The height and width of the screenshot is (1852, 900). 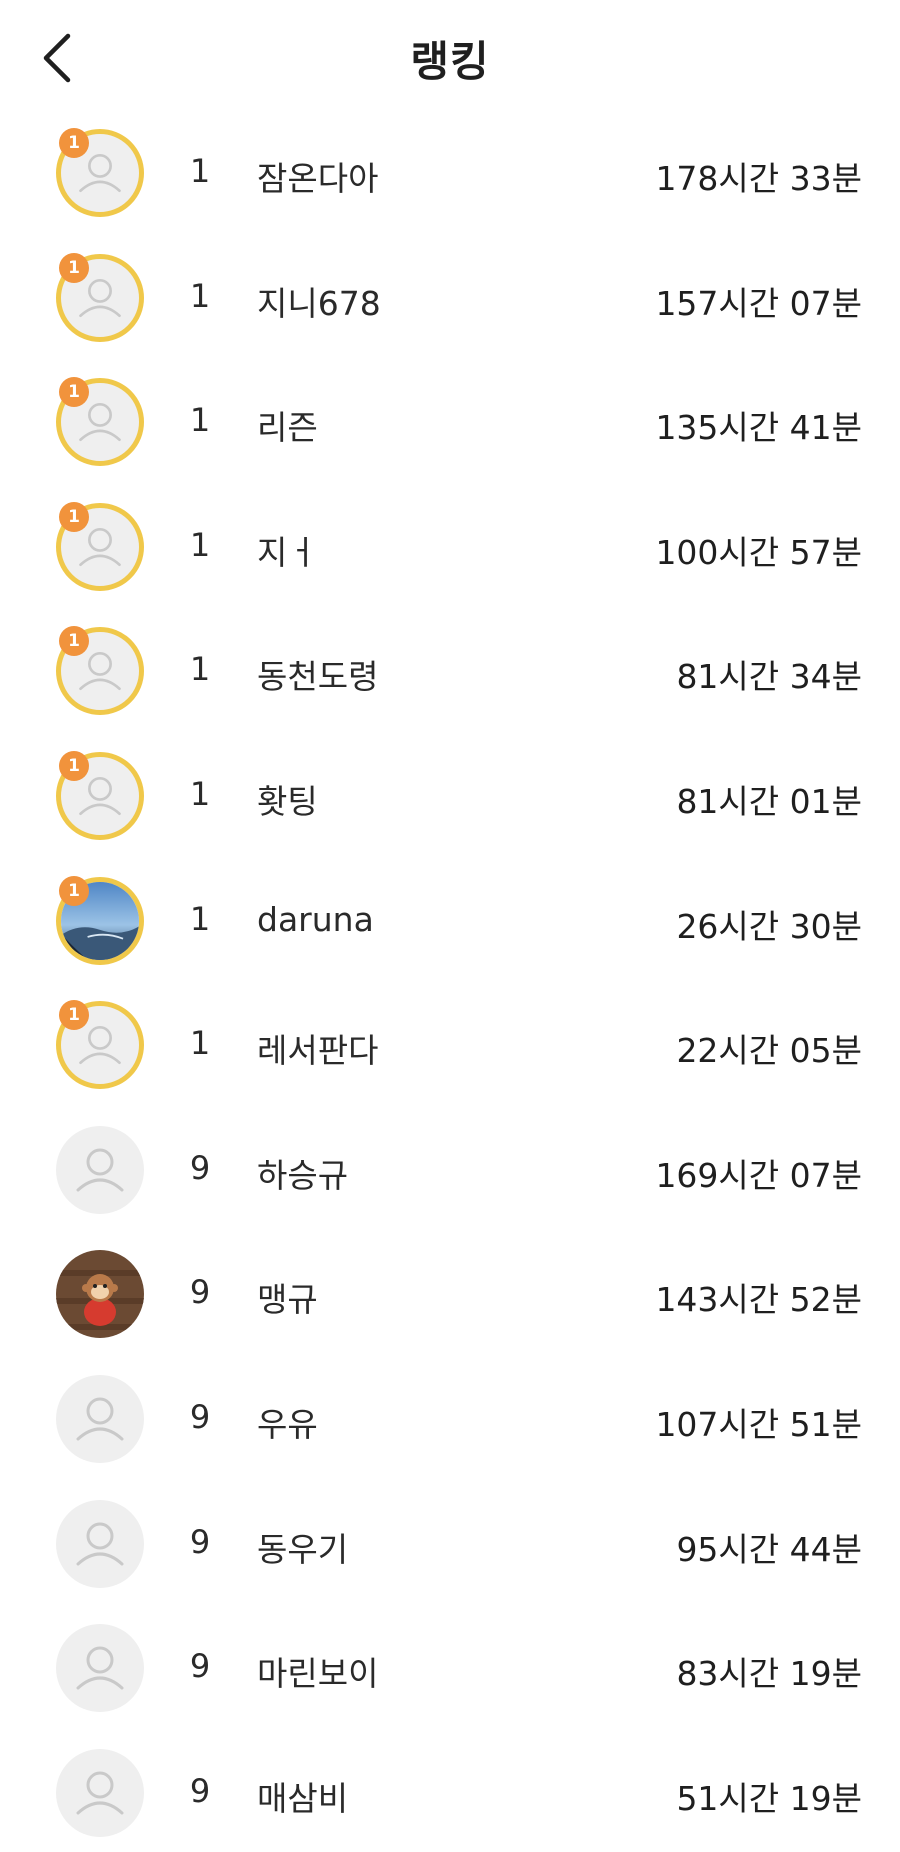 I want to click on study-time: 178시간 33분, so click(x=758, y=178).